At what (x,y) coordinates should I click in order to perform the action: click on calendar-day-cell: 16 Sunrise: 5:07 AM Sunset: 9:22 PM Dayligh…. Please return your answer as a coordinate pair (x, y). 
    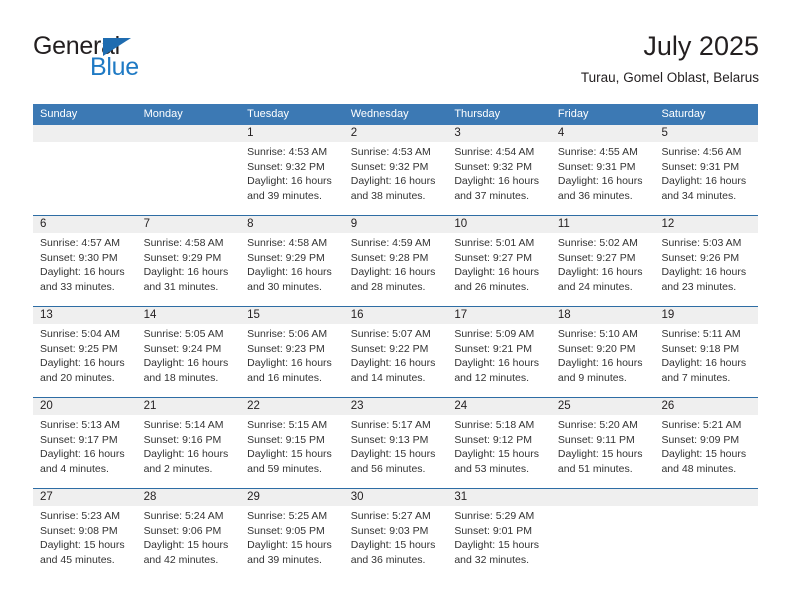
    Looking at the image, I should click on (396, 352).